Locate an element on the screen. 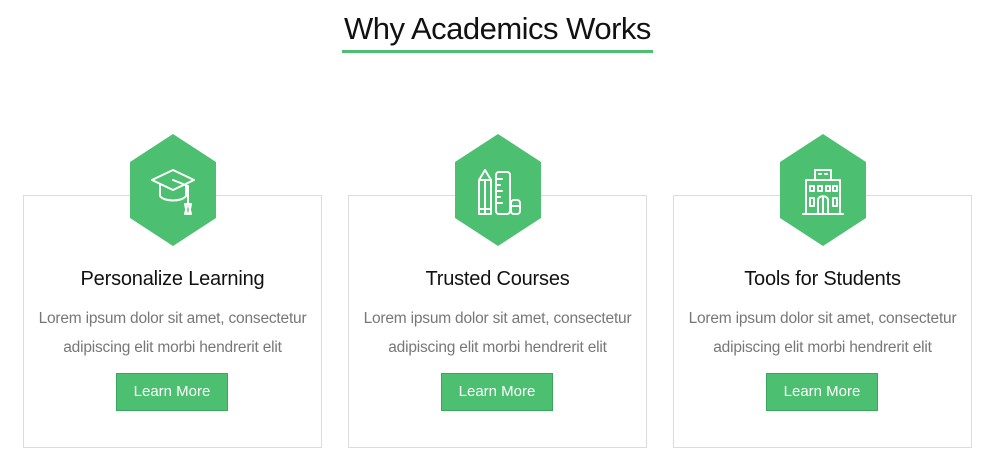  pencil-ruler-icon is located at coordinates (498, 190).